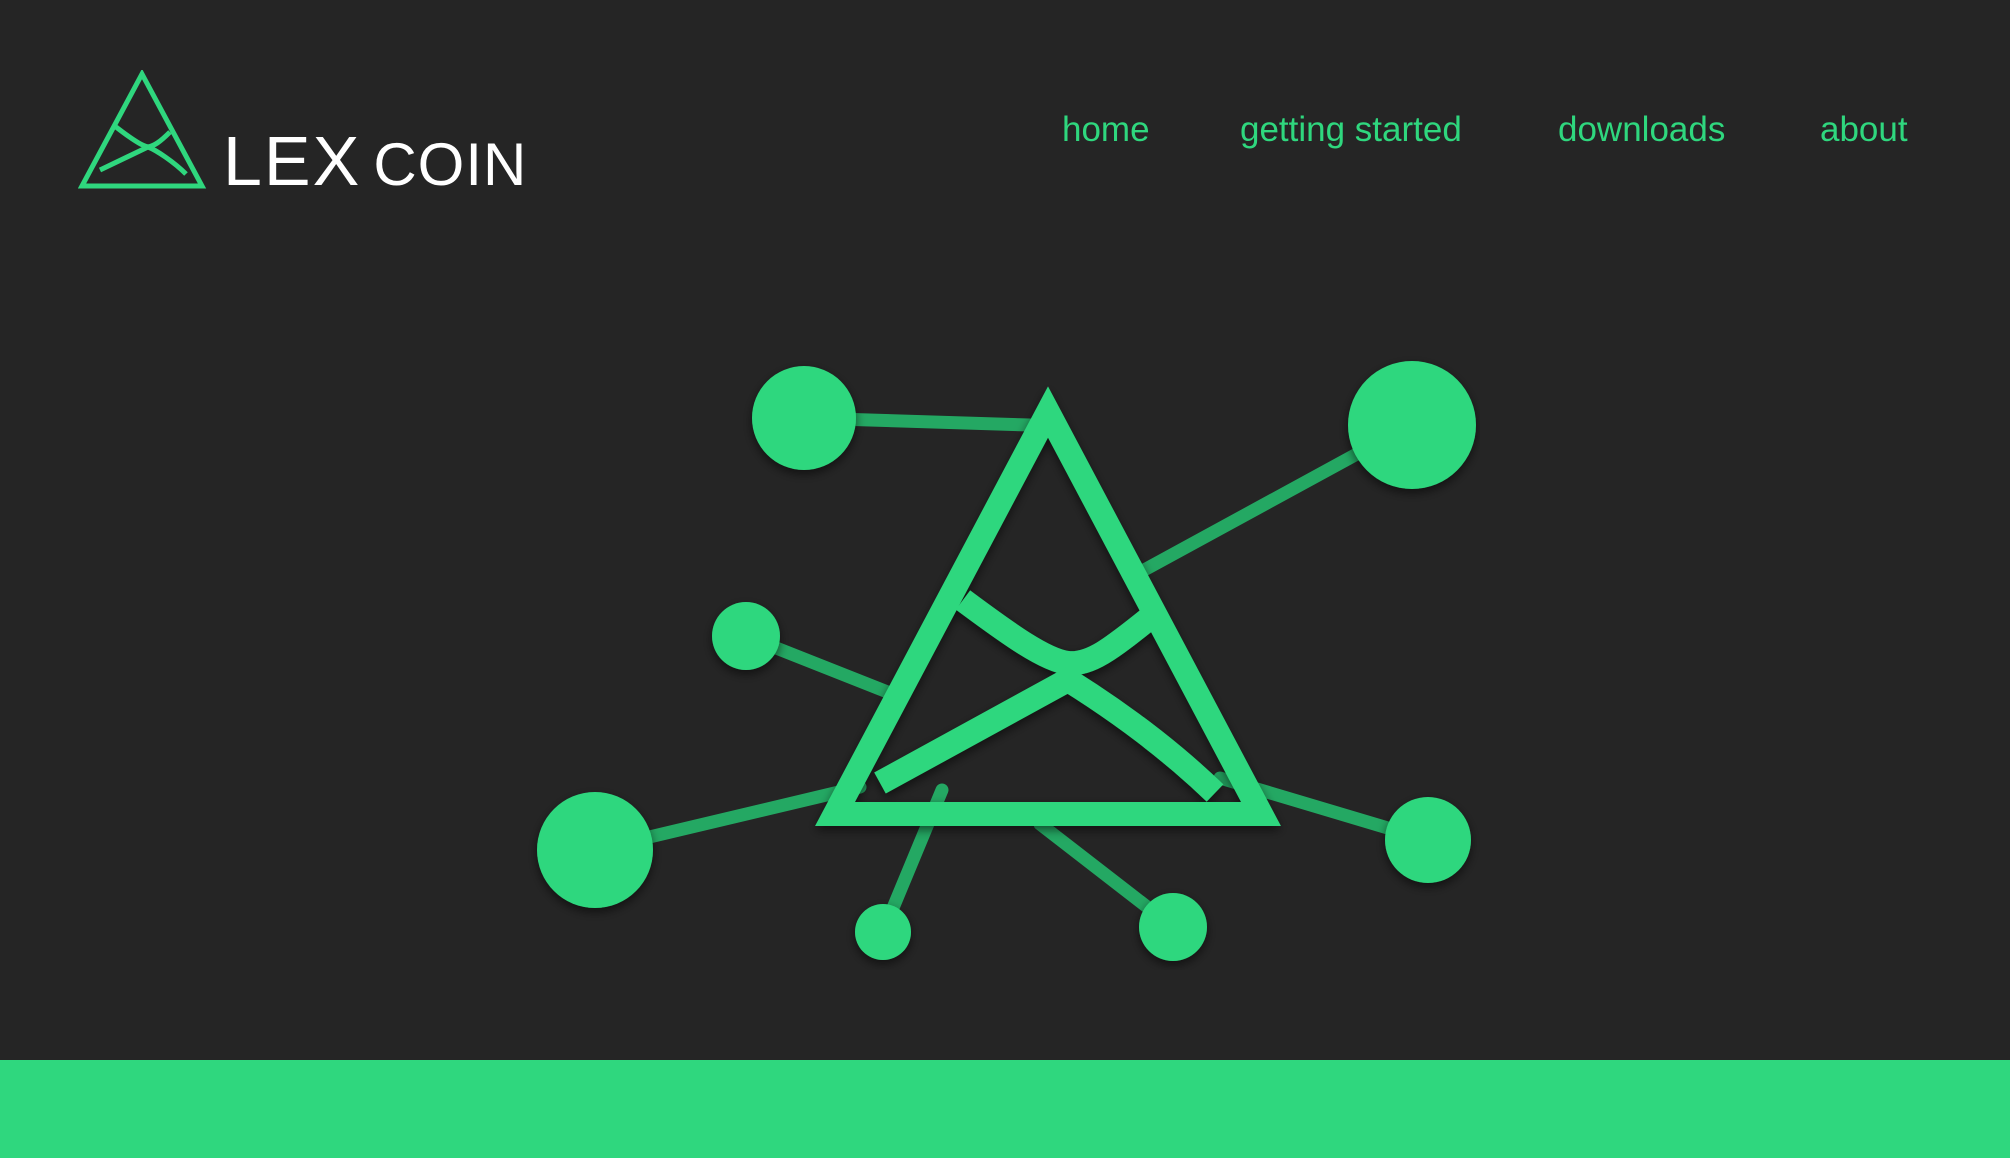 The image size is (2010, 1158). Describe the element at coordinates (1428, 840) in the screenshot. I see `node-bottom-right` at that location.